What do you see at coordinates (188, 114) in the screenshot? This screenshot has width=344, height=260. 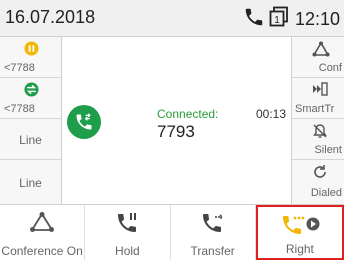 I see `call-state: Connected:` at bounding box center [188, 114].